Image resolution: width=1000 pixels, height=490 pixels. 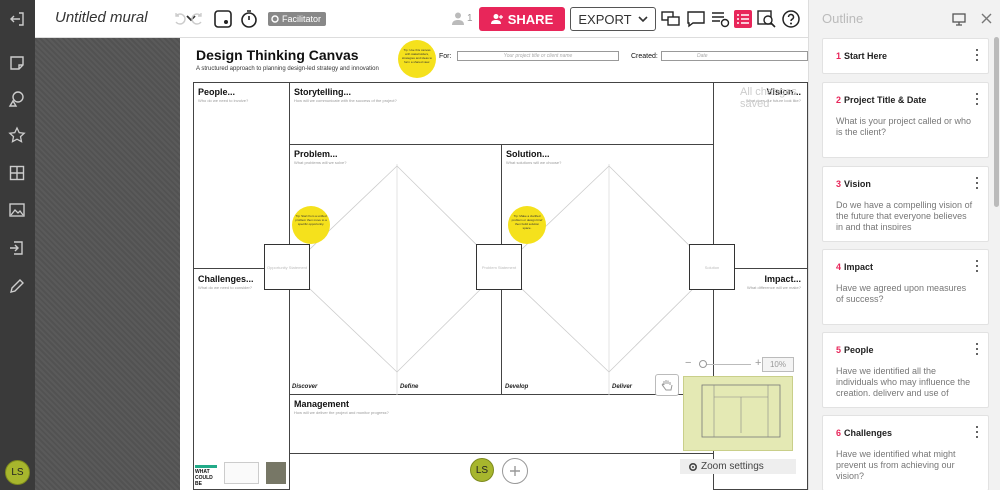 I want to click on person-icon, so click(x=458, y=18).